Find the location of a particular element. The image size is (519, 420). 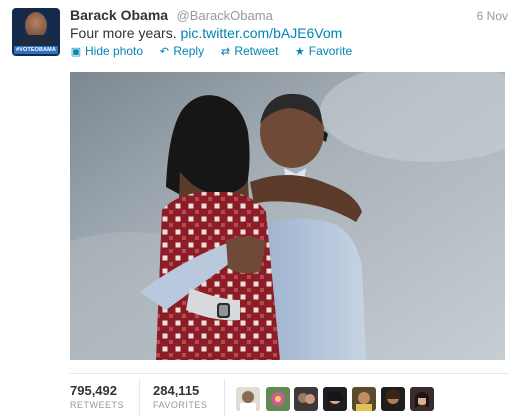

hide-photo-label: Hide photo is located at coordinates (114, 51).